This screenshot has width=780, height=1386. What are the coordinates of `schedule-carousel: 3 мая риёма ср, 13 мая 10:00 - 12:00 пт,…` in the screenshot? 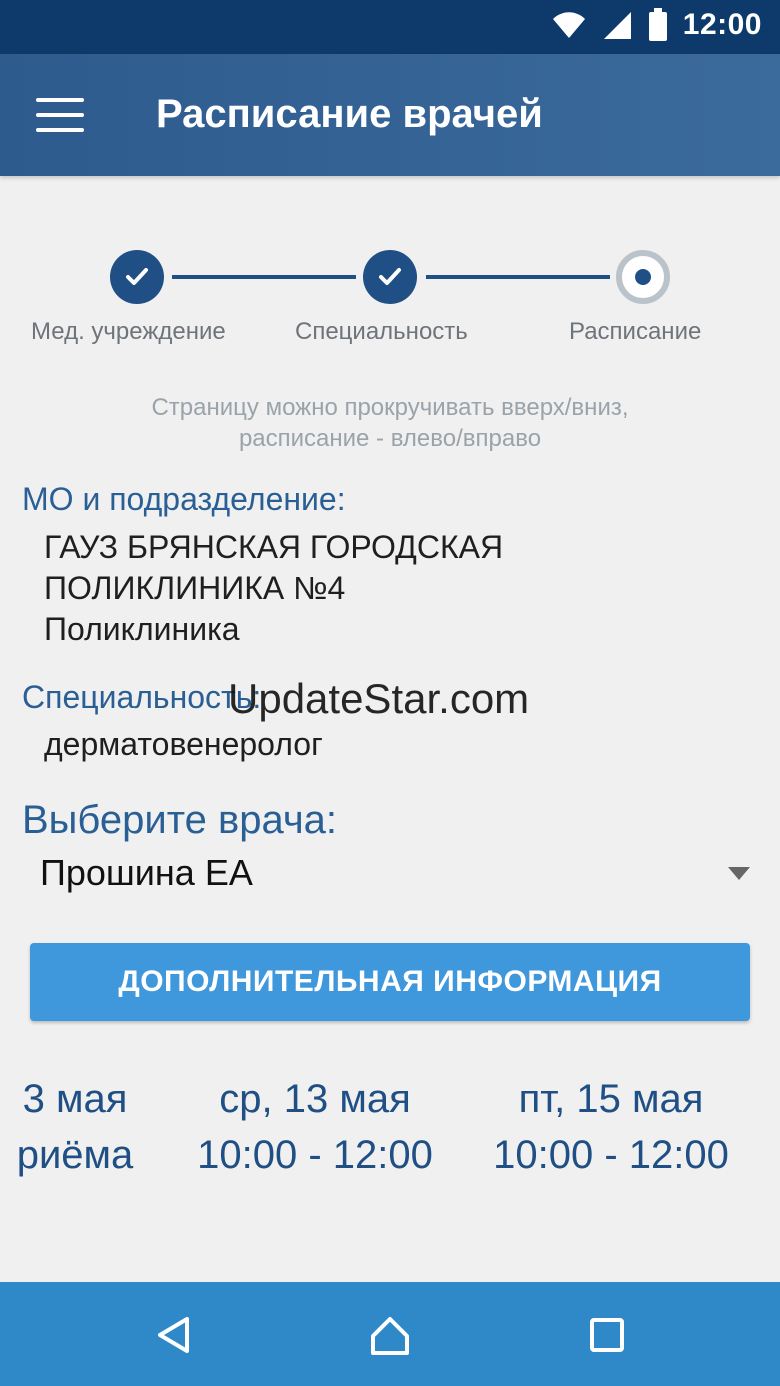 It's located at (390, 1133).